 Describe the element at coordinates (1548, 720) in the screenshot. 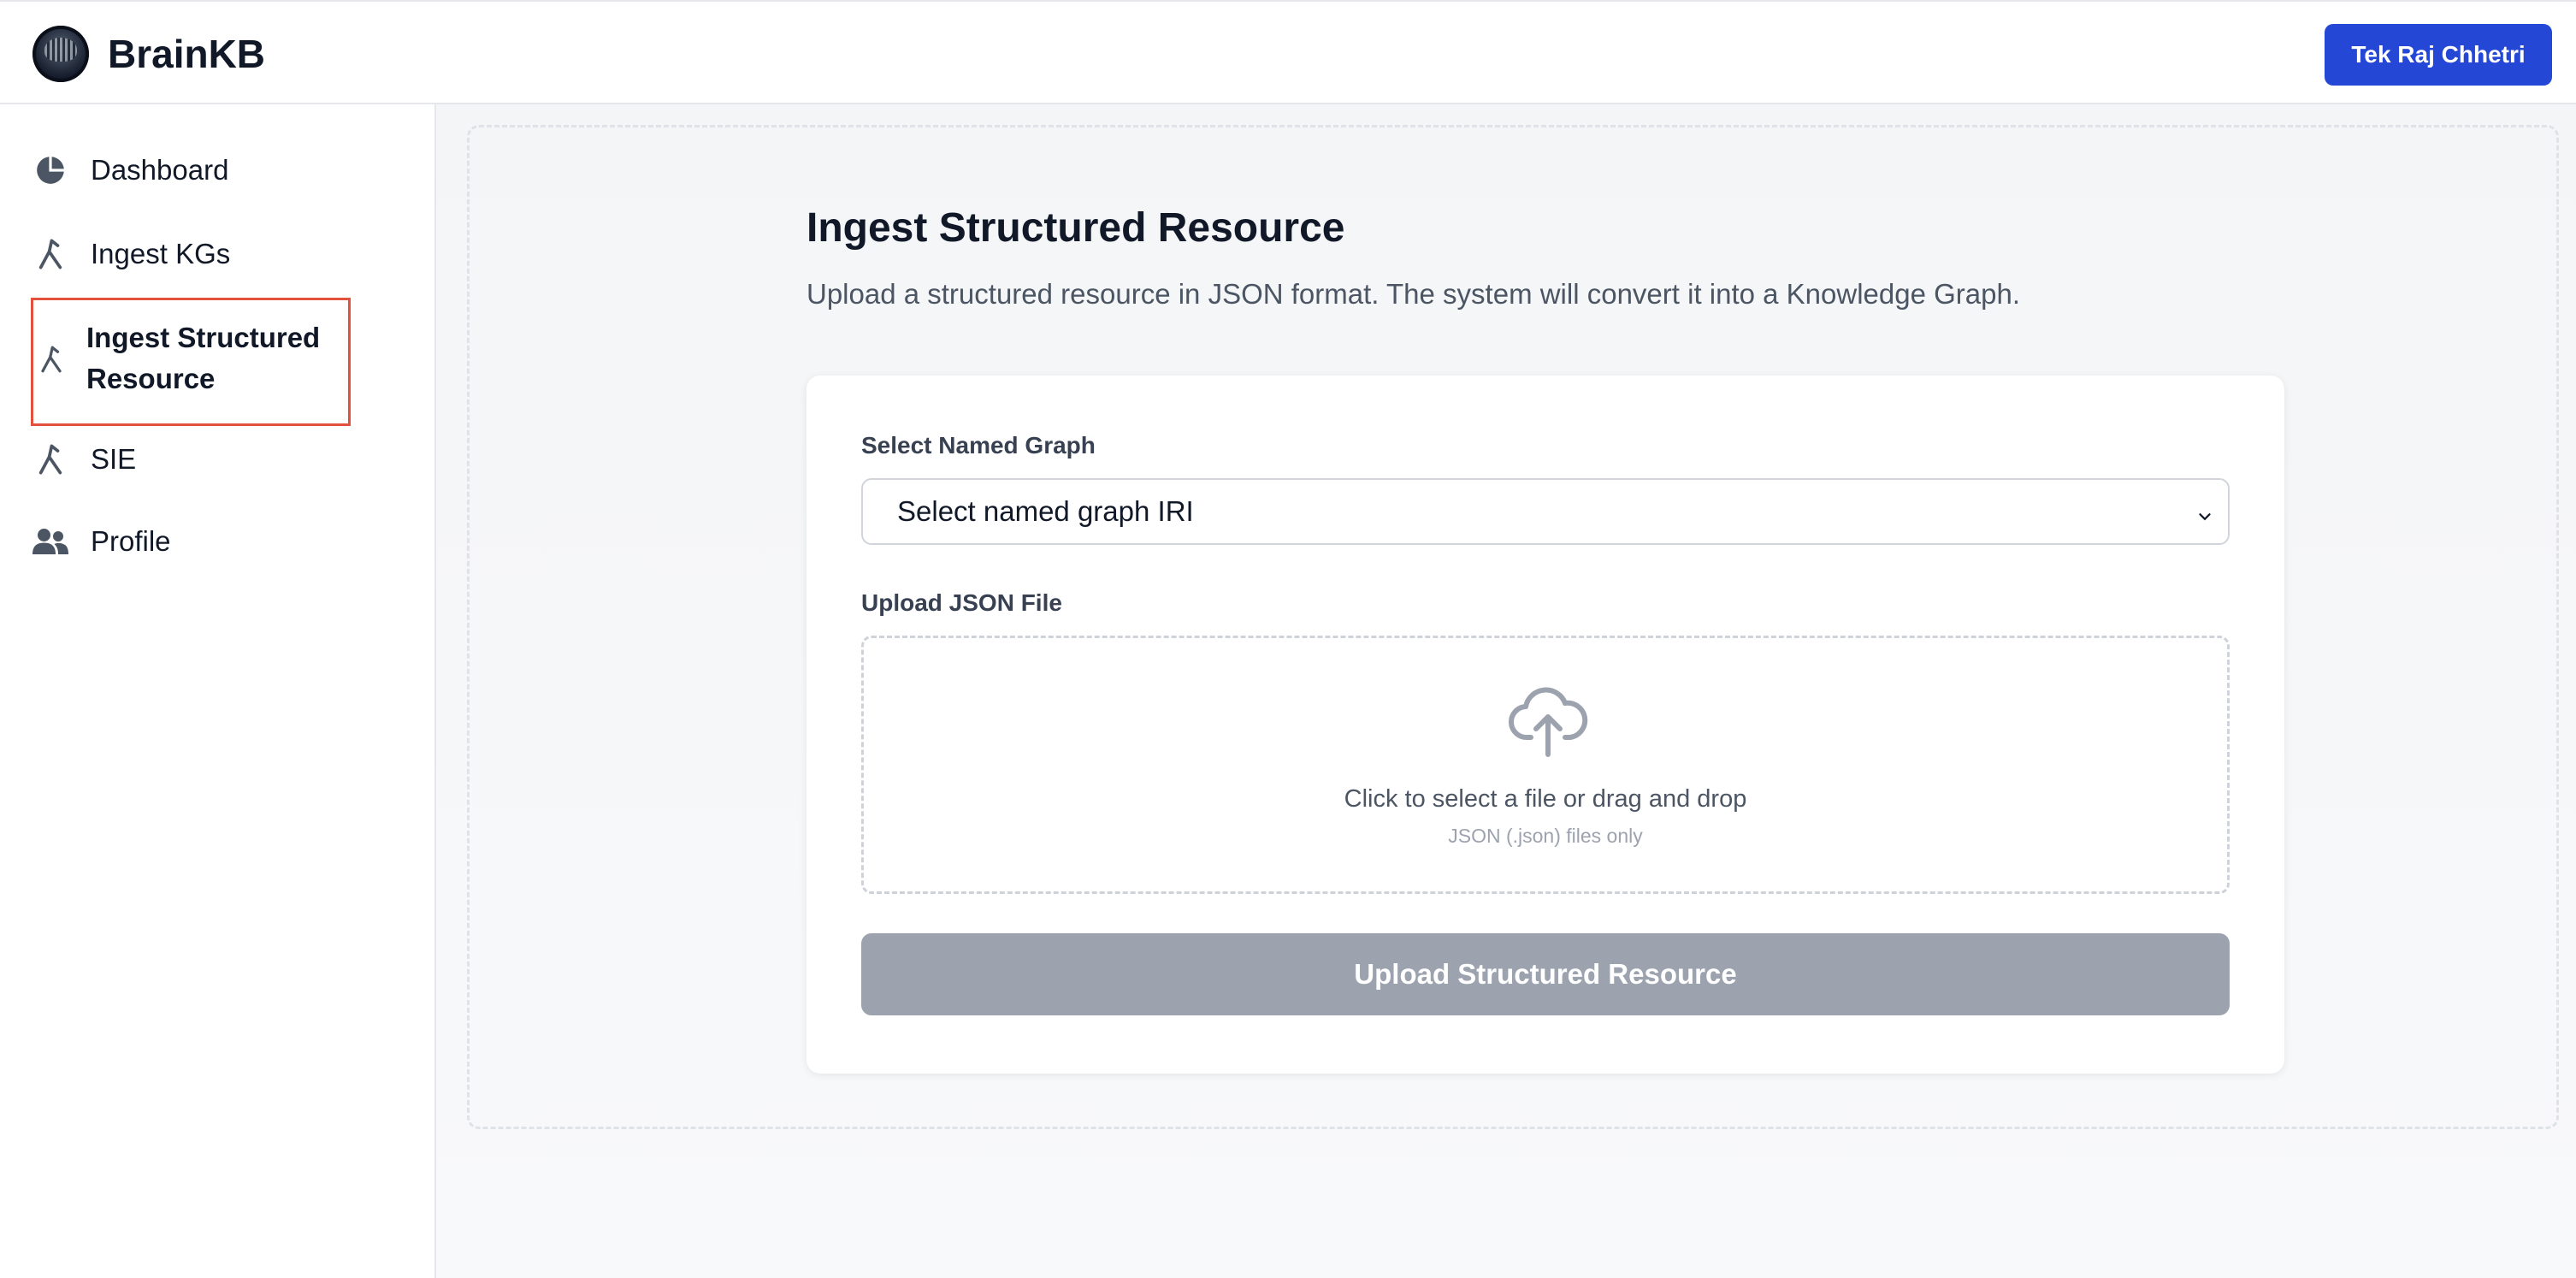

I see `cloud-upload-icon` at that location.